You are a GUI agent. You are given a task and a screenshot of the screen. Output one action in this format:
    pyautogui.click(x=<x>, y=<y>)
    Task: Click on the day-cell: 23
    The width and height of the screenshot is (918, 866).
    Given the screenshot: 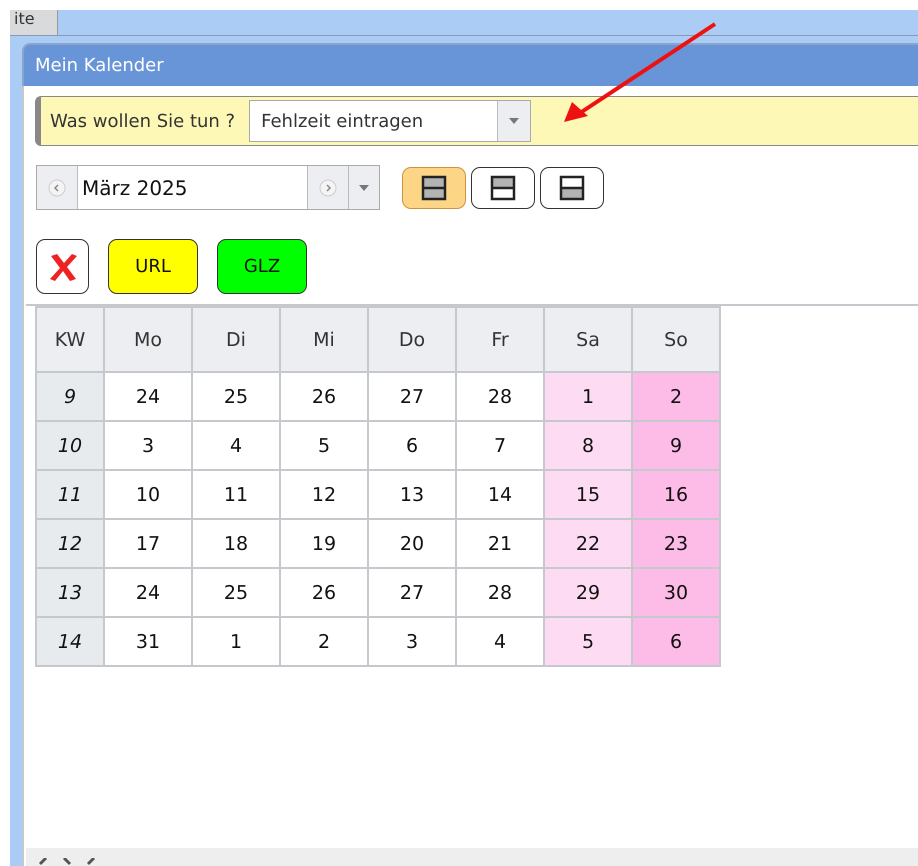 What is the action you would take?
    pyautogui.click(x=676, y=543)
    